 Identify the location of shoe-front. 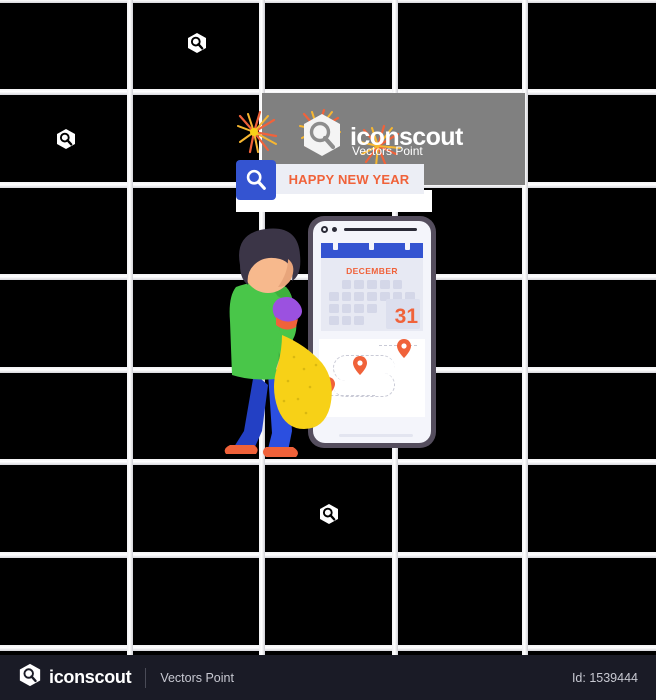
(280, 452).